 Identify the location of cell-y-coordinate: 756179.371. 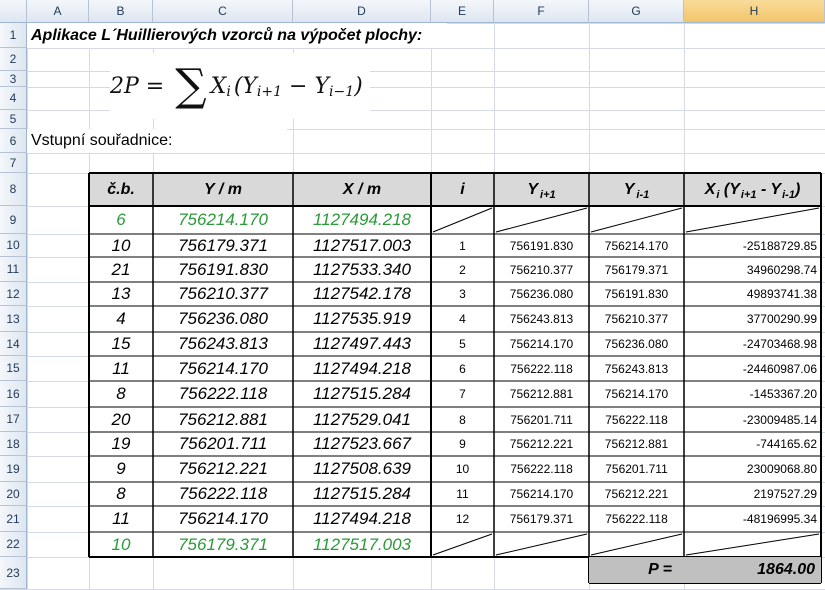
(223, 544).